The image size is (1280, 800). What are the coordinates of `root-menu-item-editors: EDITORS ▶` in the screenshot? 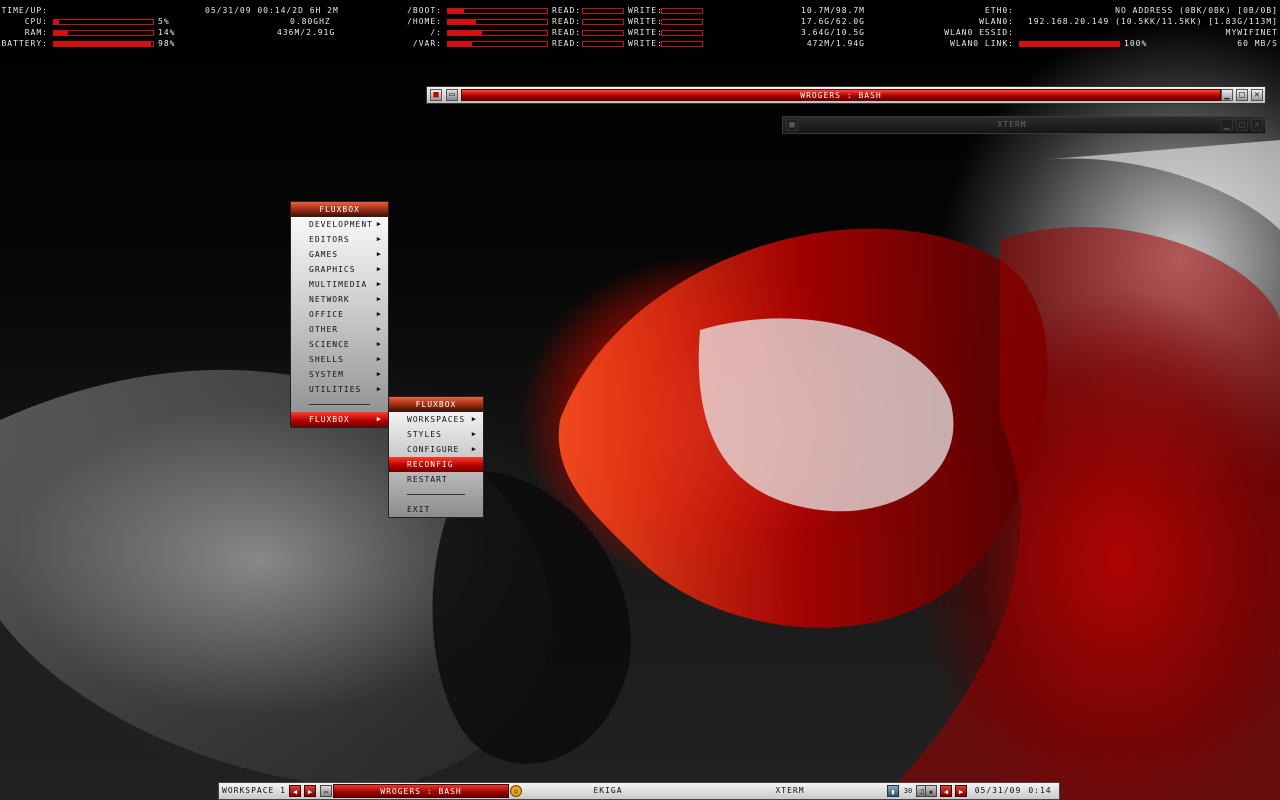 It's located at (339, 239).